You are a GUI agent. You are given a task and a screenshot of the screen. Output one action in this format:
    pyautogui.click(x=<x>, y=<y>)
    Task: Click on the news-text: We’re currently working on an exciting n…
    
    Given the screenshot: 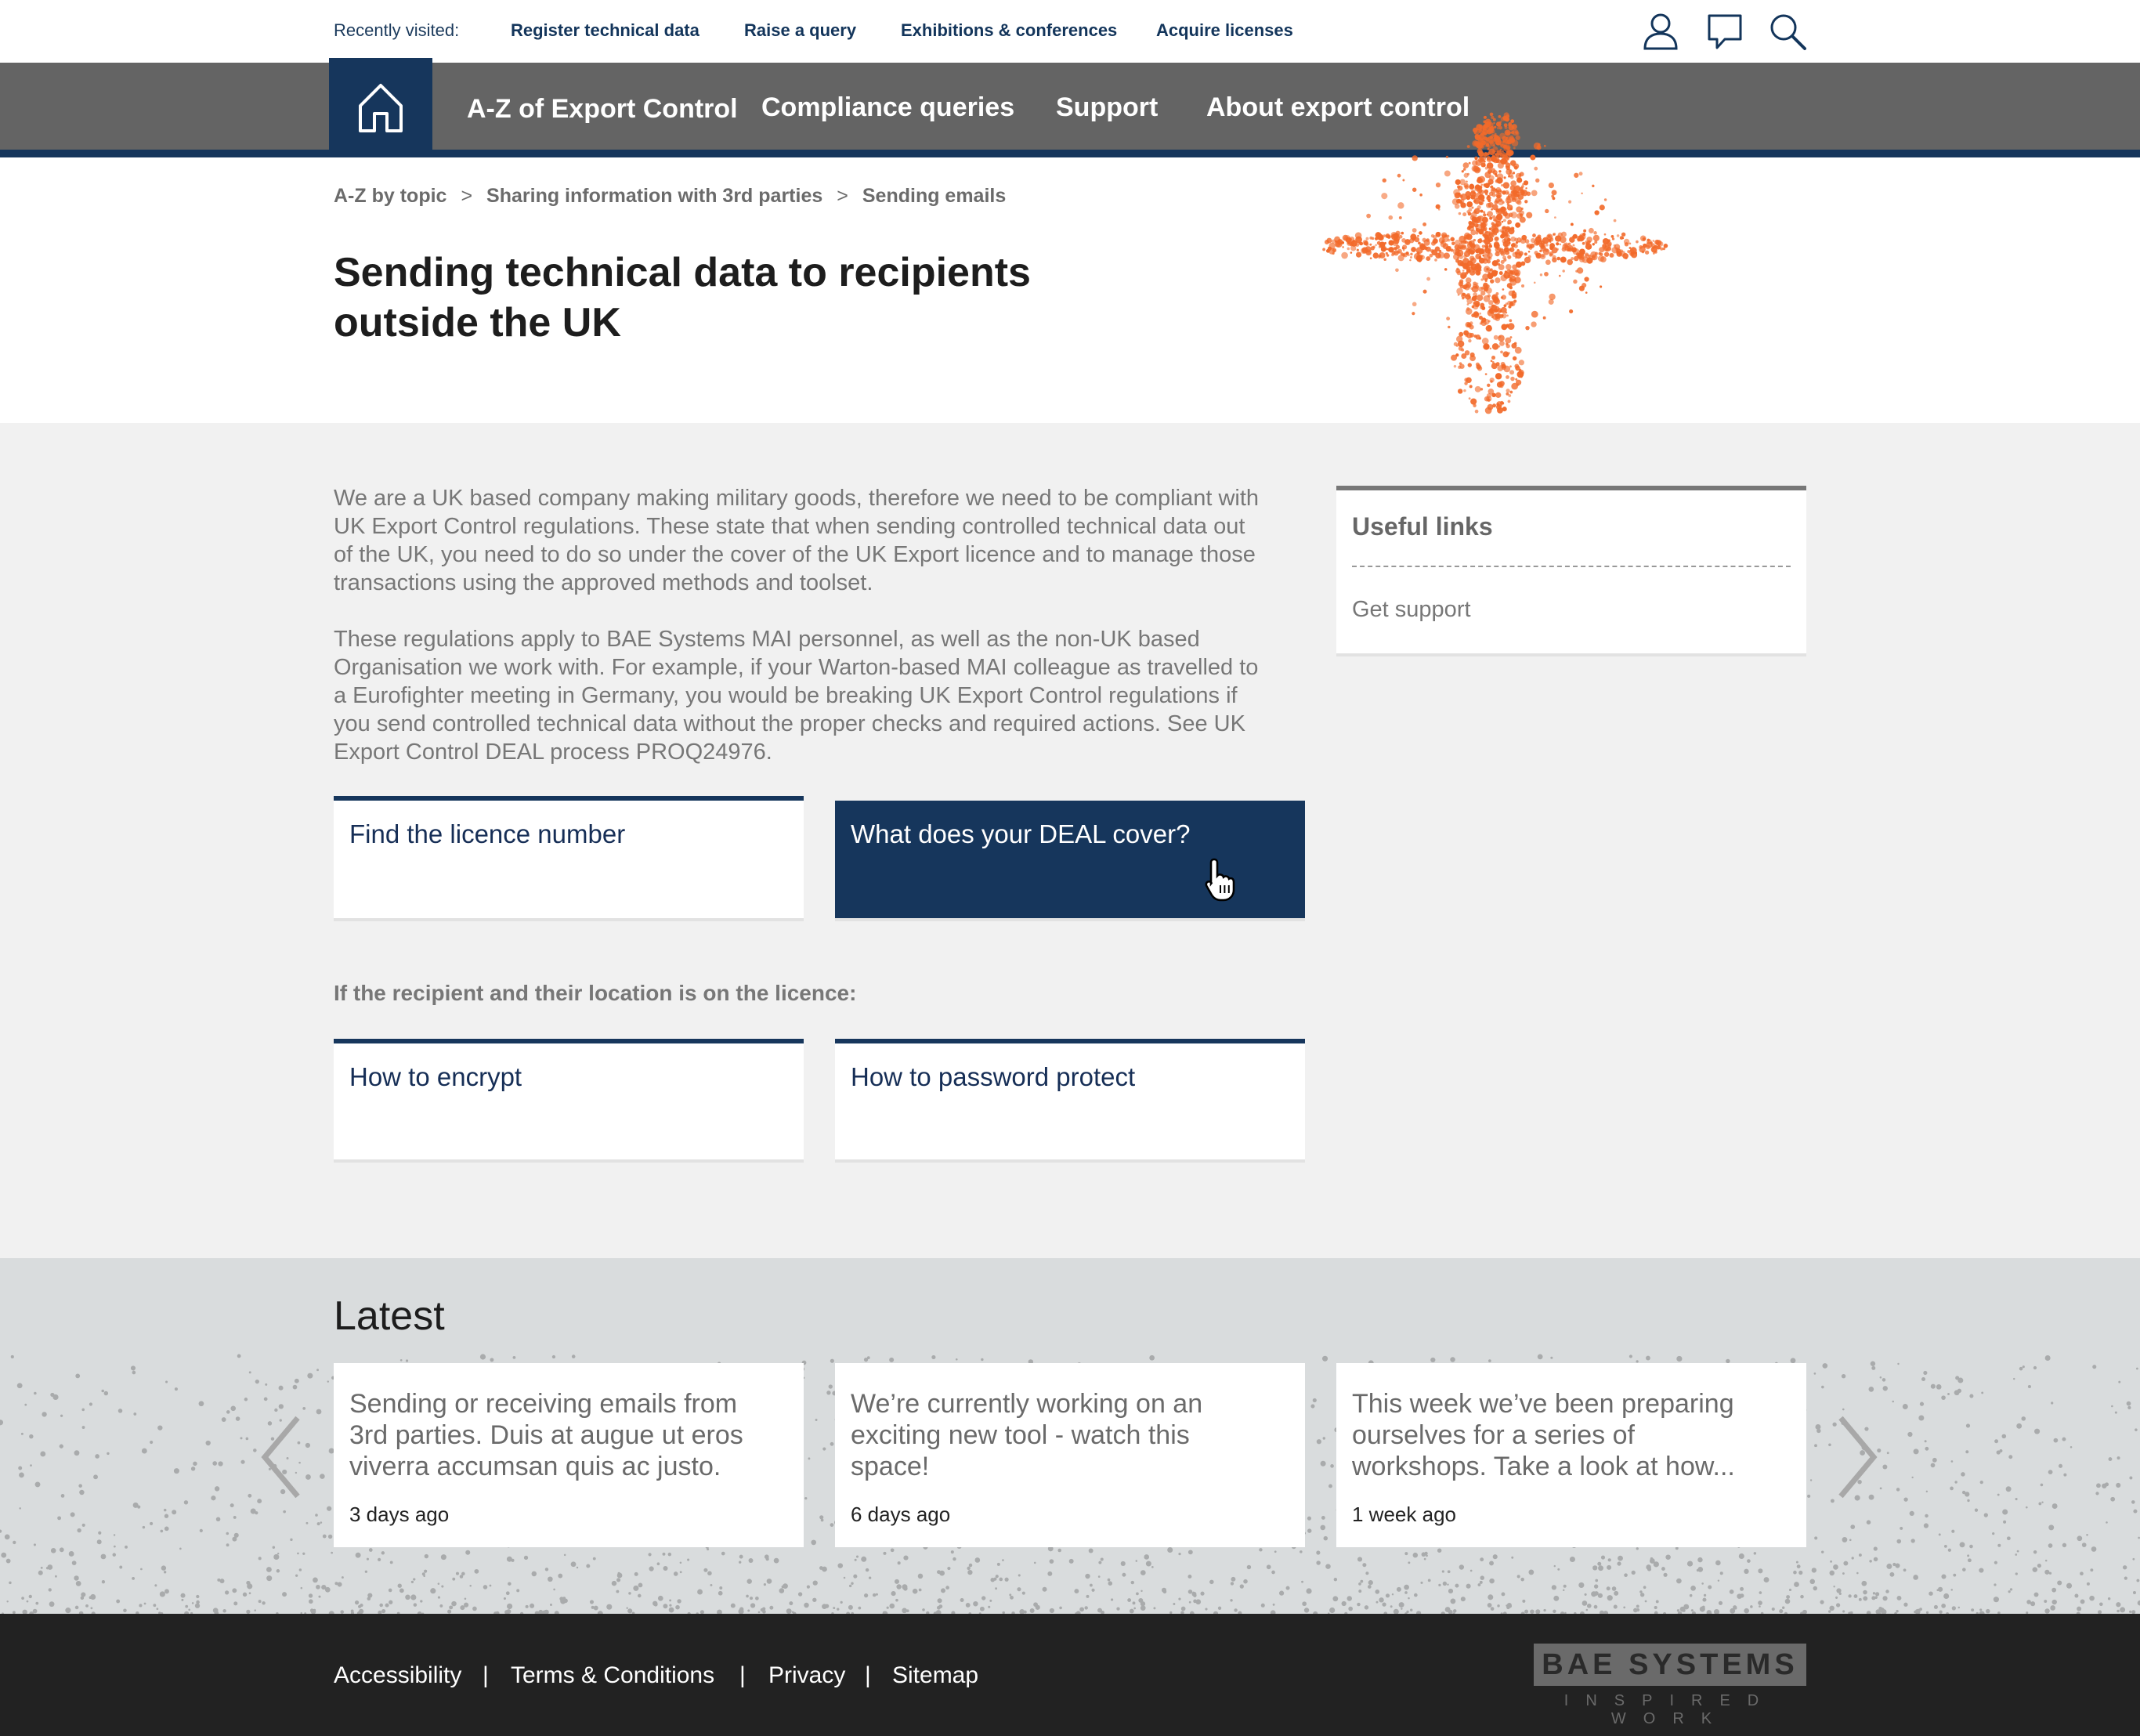 What is the action you would take?
    pyautogui.click(x=1070, y=1435)
    